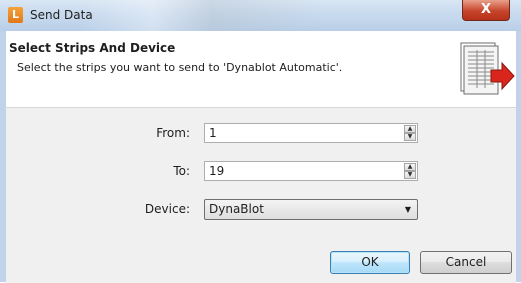  What do you see at coordinates (486, 10) in the screenshot?
I see `close-button: X` at bounding box center [486, 10].